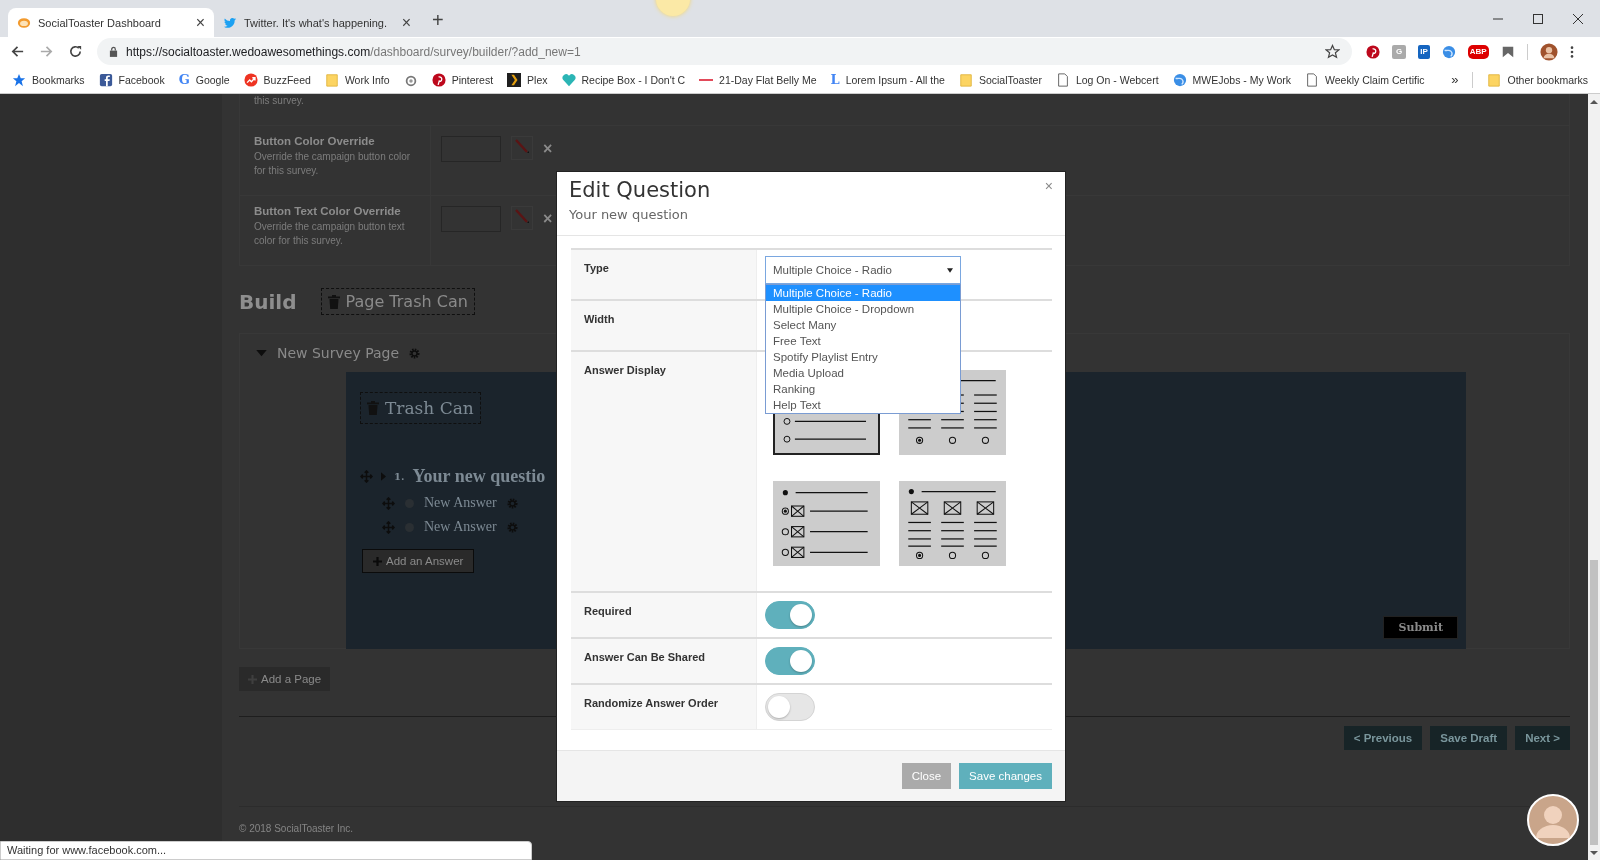 This screenshot has width=1600, height=860. Describe the element at coordinates (333, 164) in the screenshot. I see `setting-description: Override the campaign button color for this survey.` at that location.